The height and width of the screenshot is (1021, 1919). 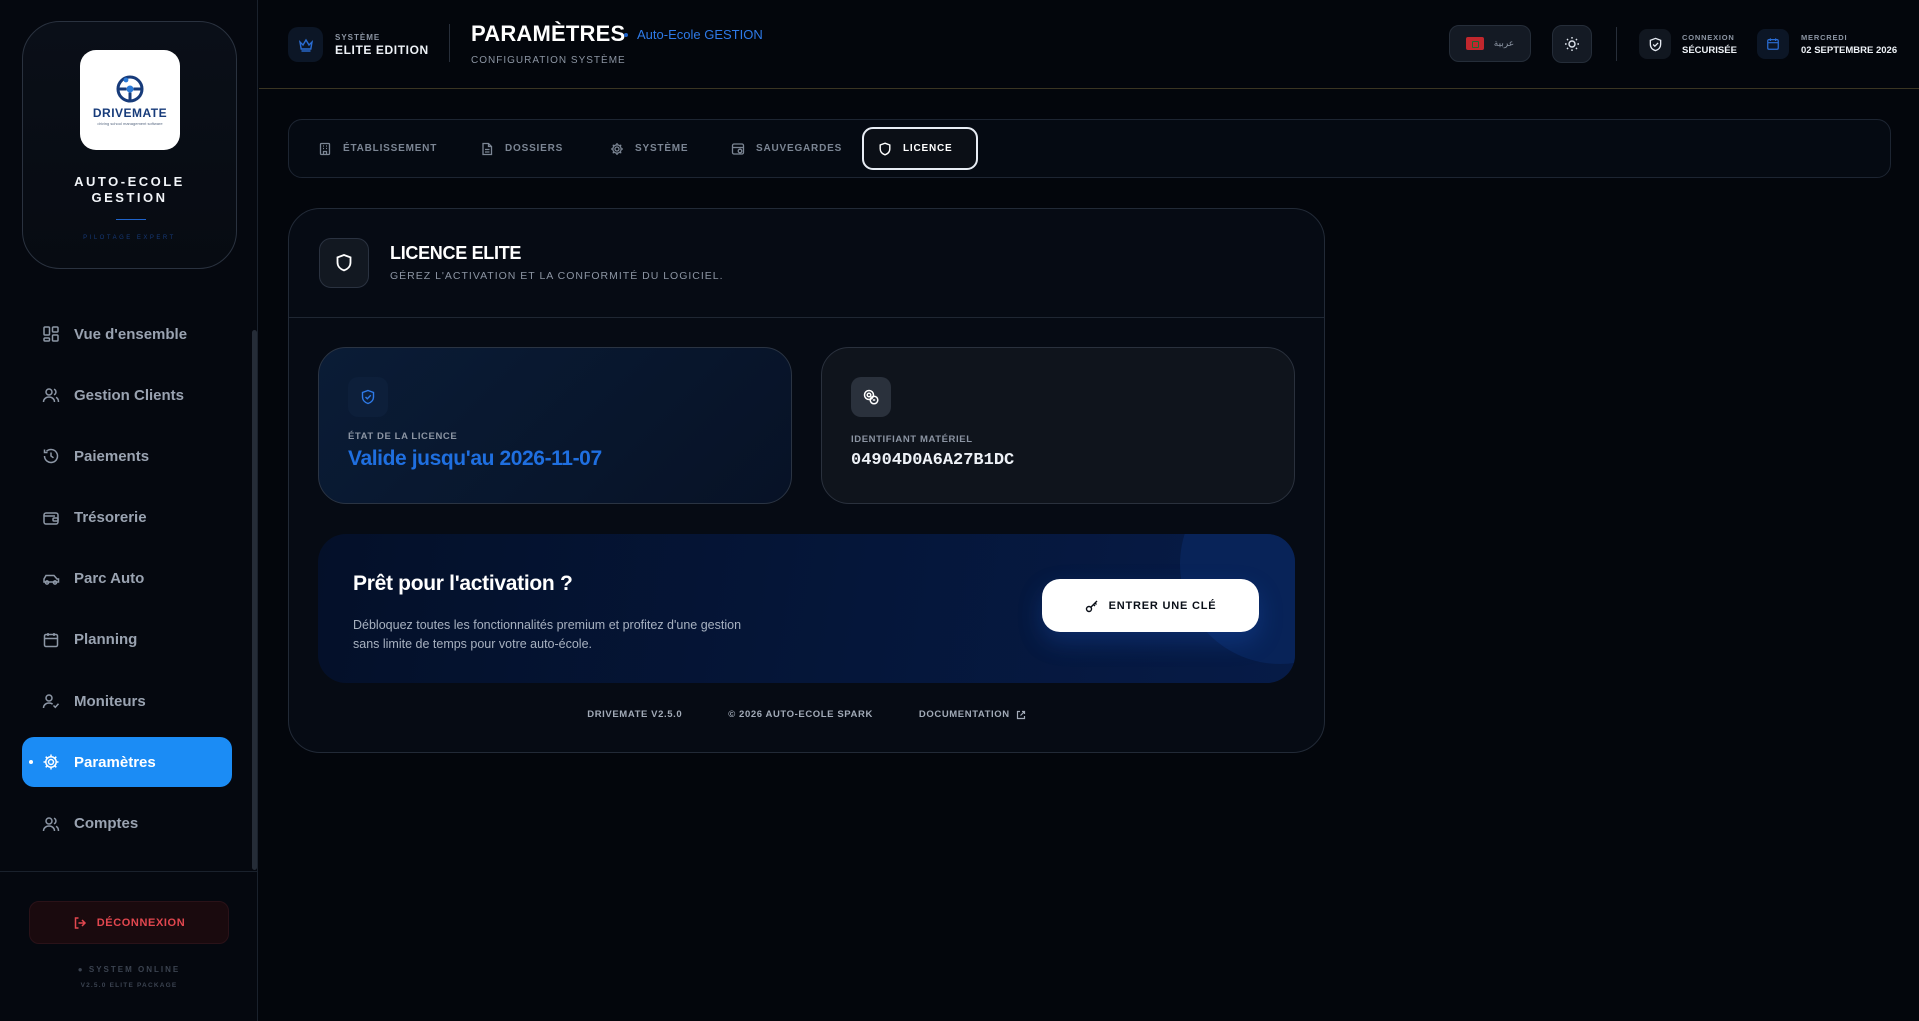 I want to click on tab-label: SAUVEGARDES, so click(x=799, y=148).